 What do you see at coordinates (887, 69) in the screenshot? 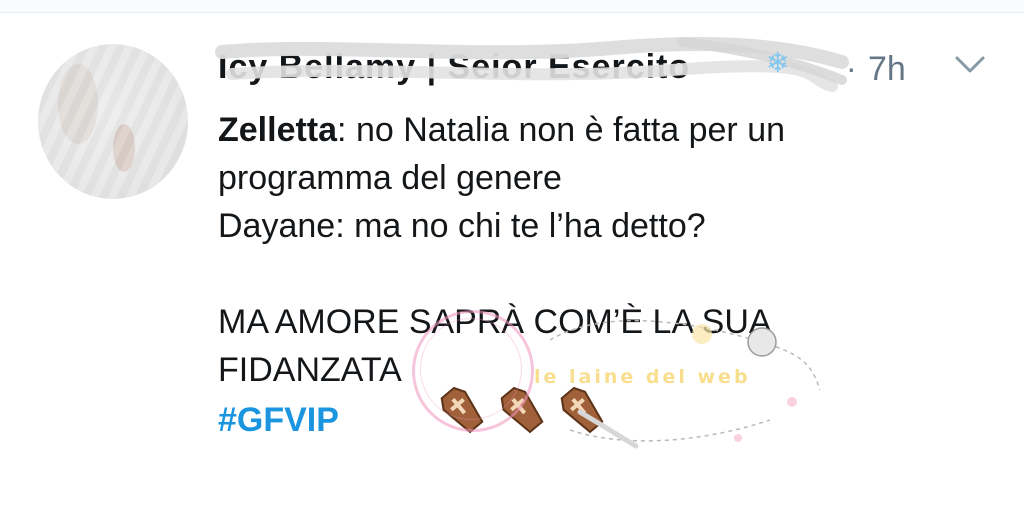
I see `tweet-timestamp: 7h` at bounding box center [887, 69].